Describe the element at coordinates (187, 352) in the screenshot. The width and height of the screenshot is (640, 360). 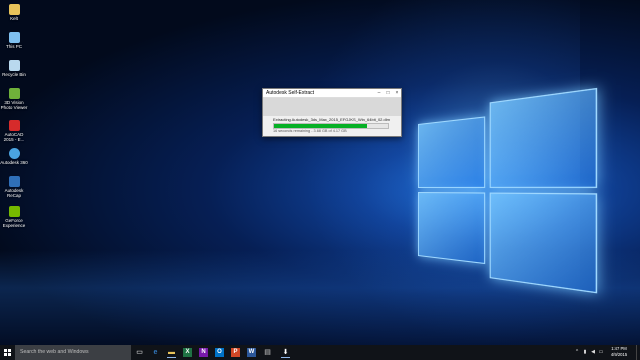
I see `excel-icon: X` at that location.